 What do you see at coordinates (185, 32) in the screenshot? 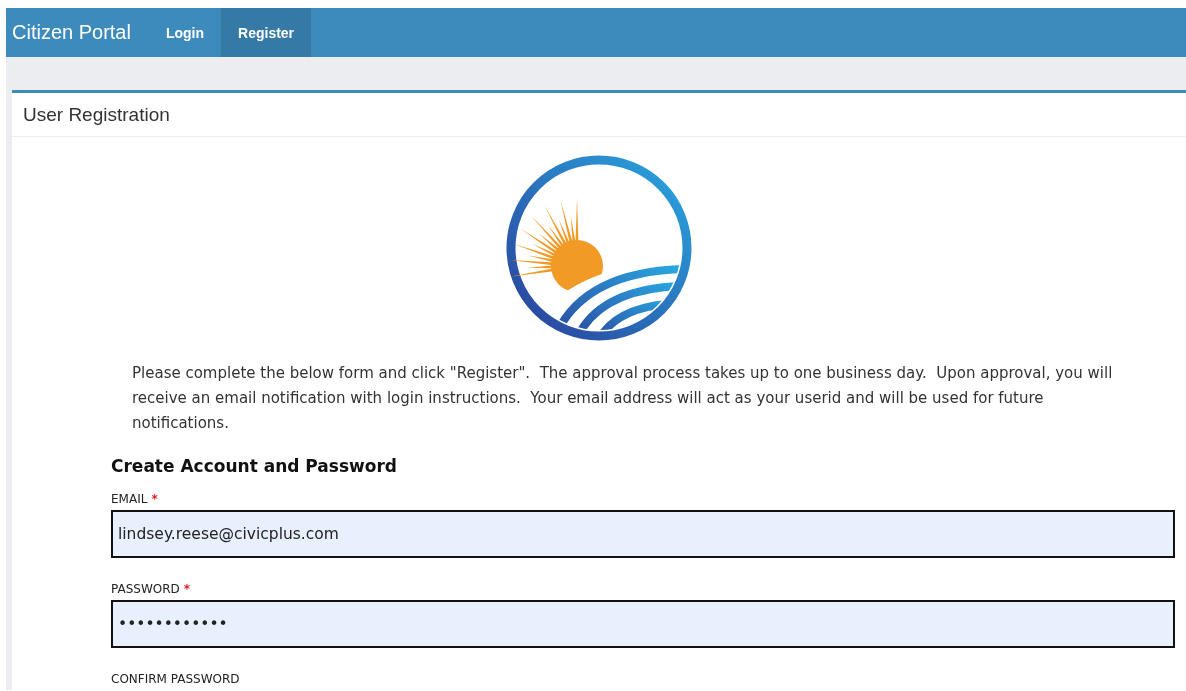
I see `nav-link: Login` at bounding box center [185, 32].